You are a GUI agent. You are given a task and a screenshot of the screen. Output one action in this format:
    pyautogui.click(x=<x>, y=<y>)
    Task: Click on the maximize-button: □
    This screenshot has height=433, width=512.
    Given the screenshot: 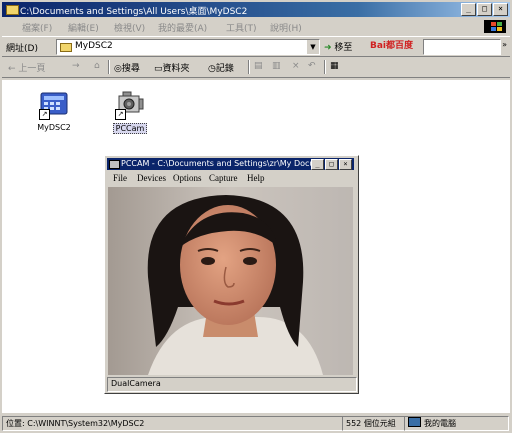 What is the action you would take?
    pyautogui.click(x=484, y=9)
    